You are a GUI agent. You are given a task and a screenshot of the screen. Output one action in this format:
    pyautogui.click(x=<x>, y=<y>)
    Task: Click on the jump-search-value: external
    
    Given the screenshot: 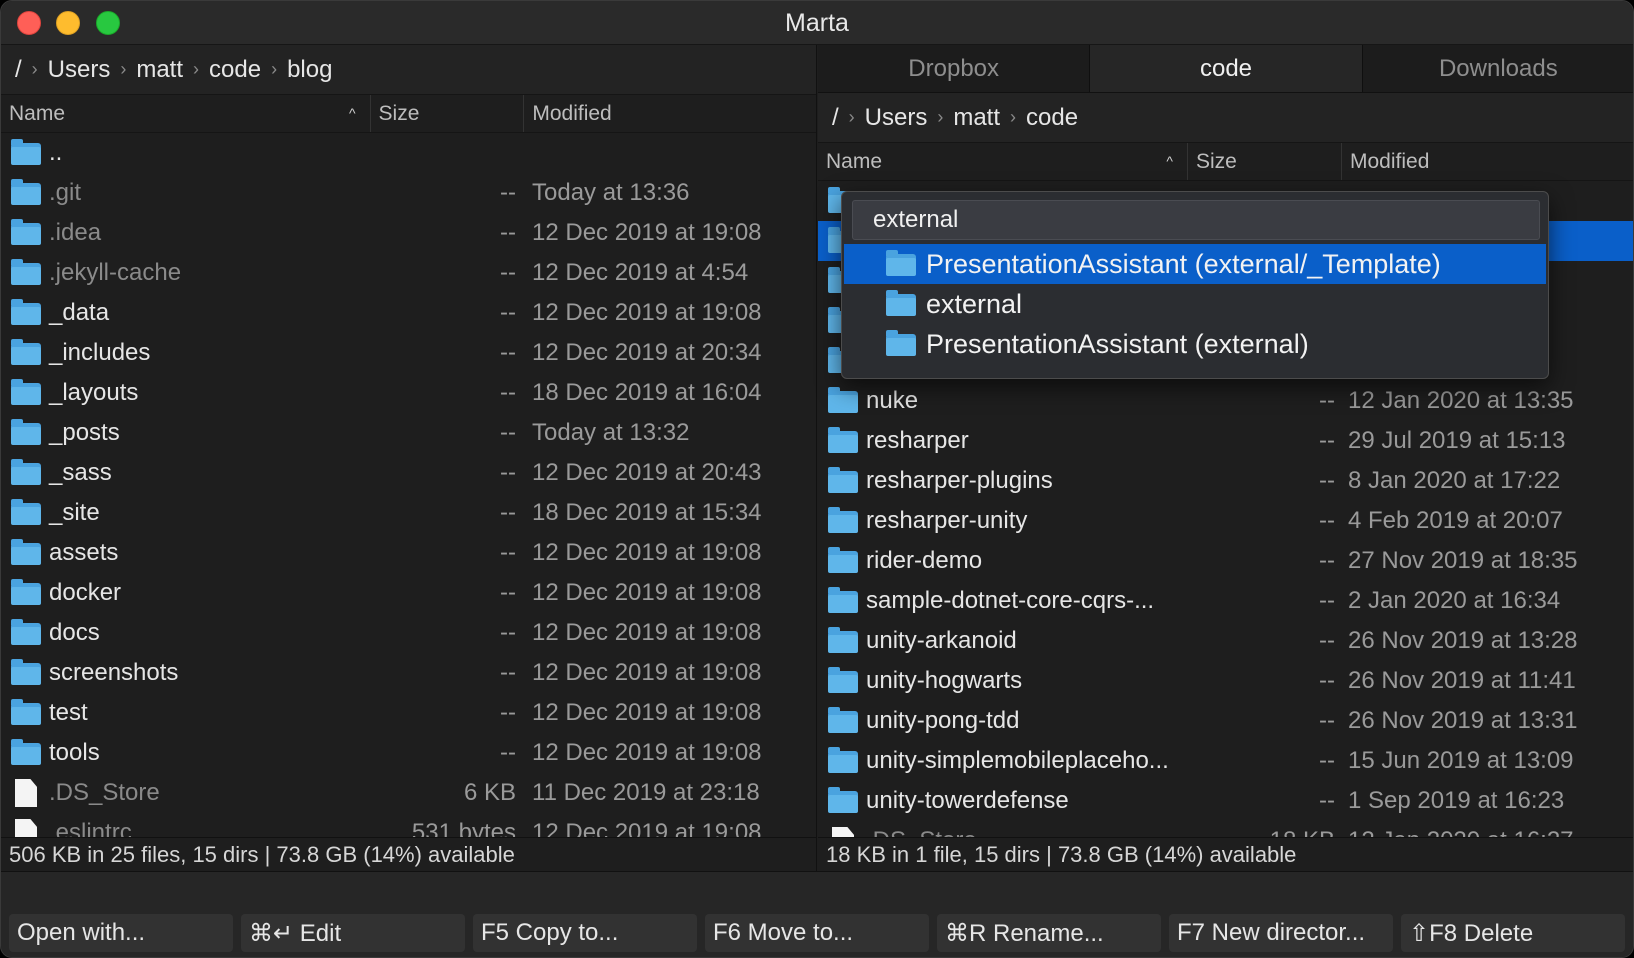 What is the action you would take?
    pyautogui.click(x=916, y=219)
    